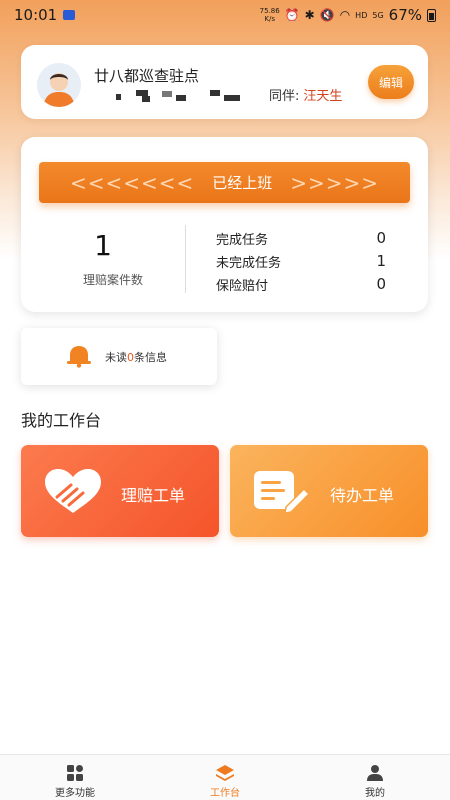  Describe the element at coordinates (269, 19) in the screenshot. I see `network-speed-unit: K/s` at that location.